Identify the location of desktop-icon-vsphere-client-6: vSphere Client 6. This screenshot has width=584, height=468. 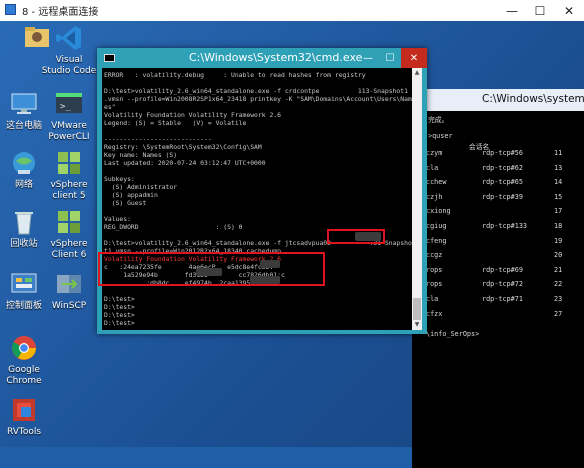
(69, 234).